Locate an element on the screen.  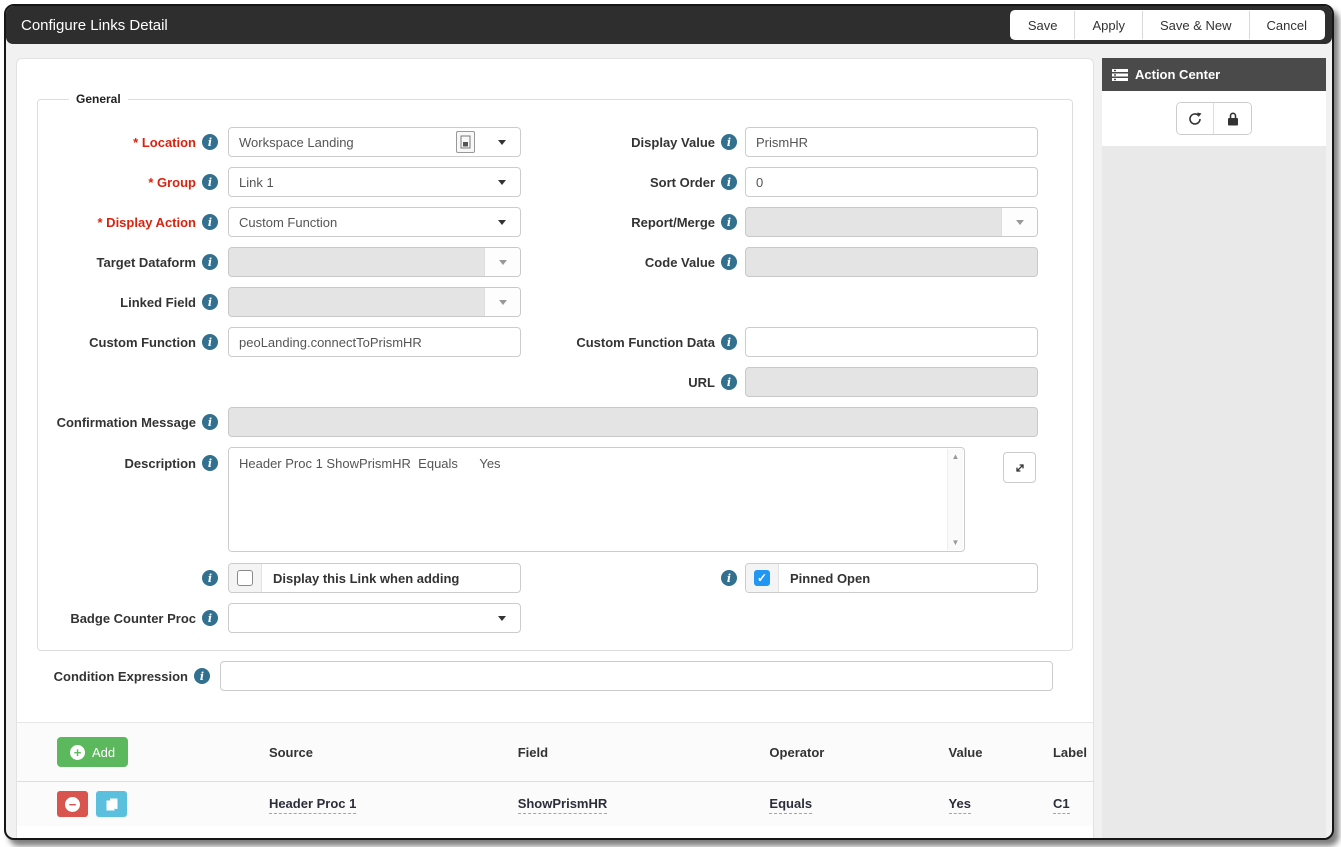
url-label: URL is located at coordinates (701, 382).